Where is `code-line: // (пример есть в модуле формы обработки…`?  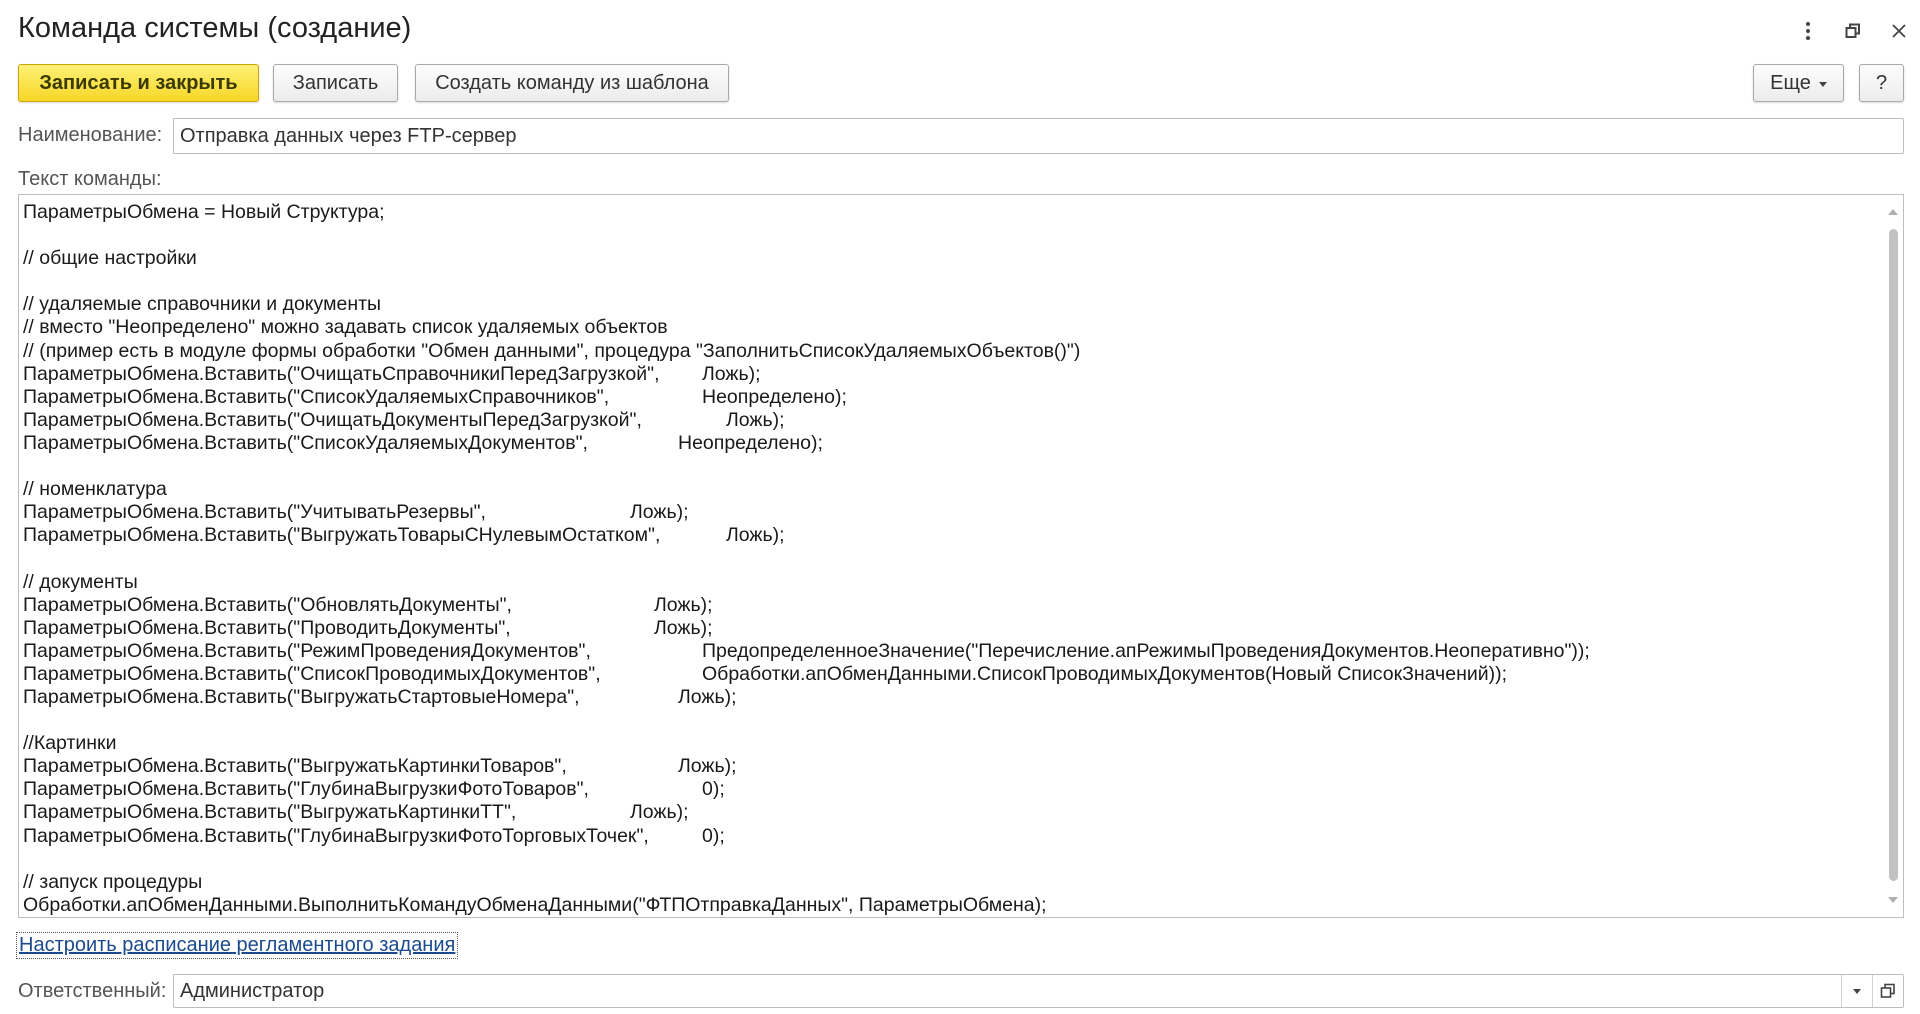
code-line: // (пример есть в модуле формы обработки… is located at coordinates (952, 351).